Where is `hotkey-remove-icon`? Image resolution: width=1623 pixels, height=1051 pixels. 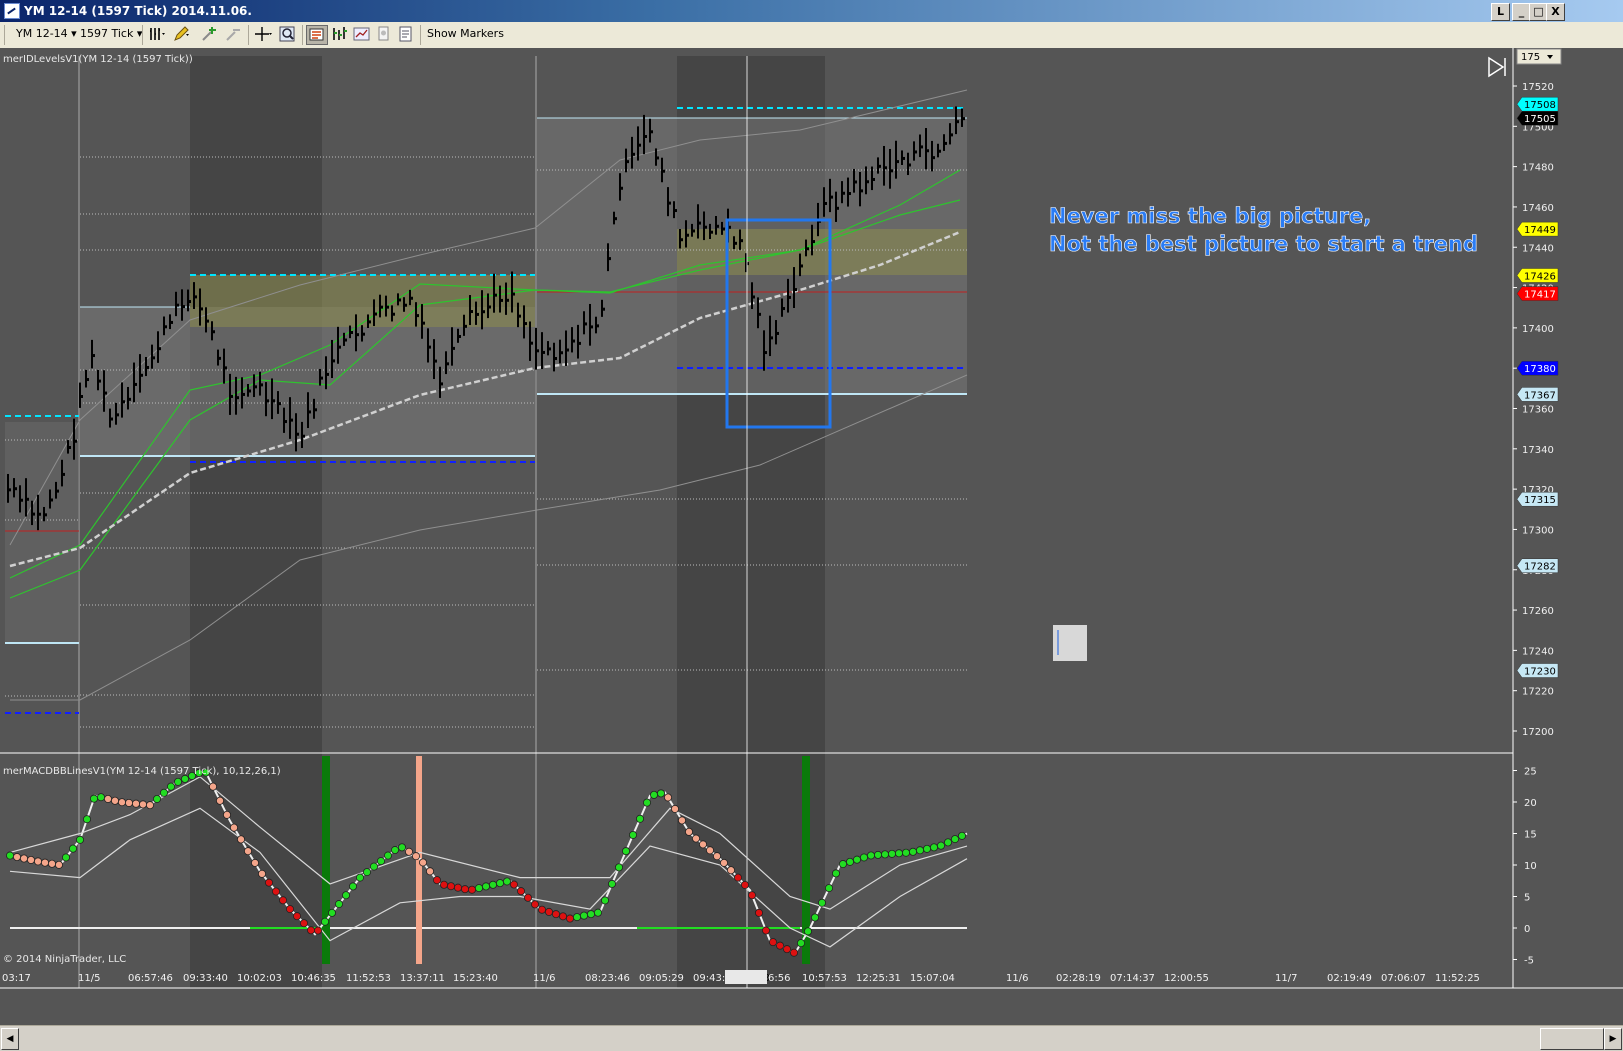
hotkey-remove-icon is located at coordinates (234, 34).